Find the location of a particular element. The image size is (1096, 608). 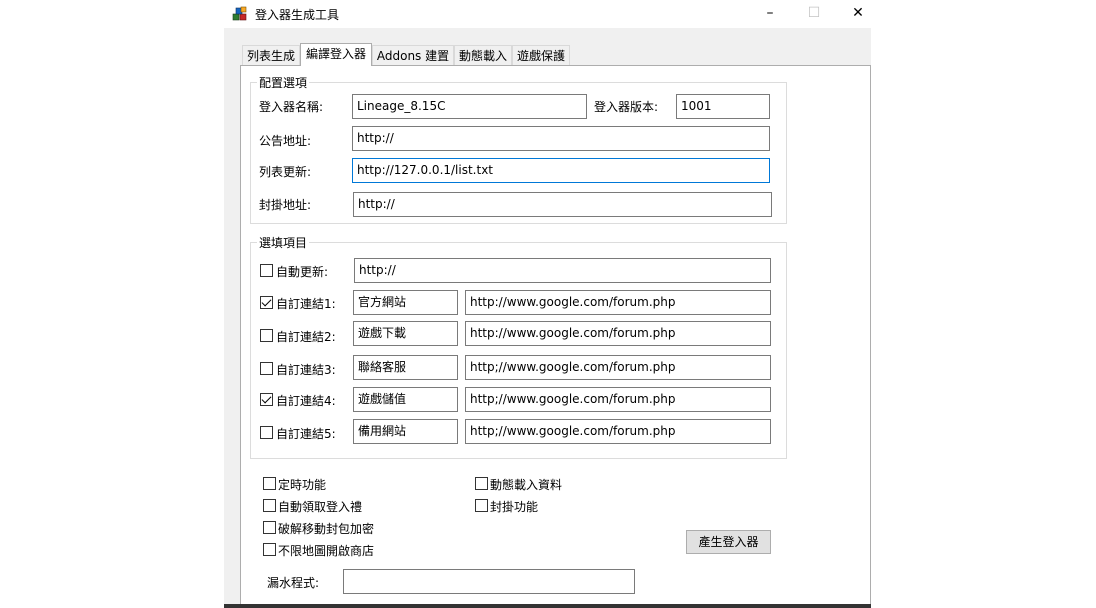

custom-link-2-url-field: http://www.google.com/forum.php is located at coordinates (618, 333).